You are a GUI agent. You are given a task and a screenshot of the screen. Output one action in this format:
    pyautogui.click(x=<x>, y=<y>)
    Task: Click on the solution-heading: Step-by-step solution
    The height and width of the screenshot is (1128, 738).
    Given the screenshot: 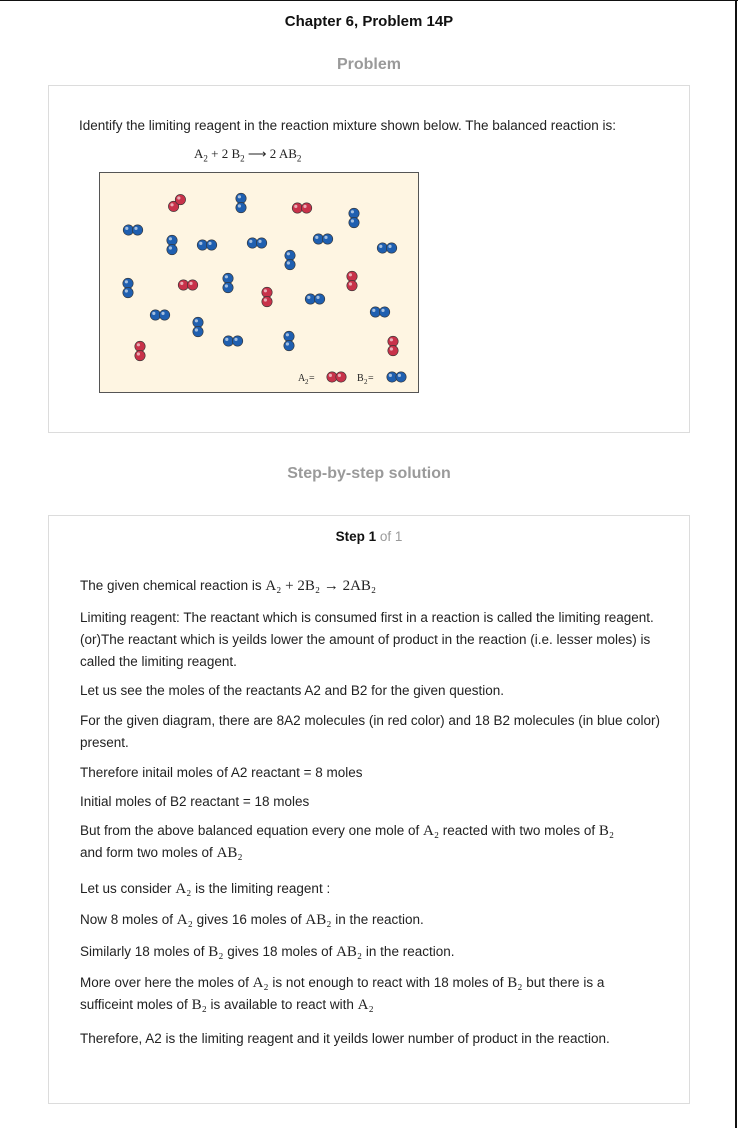 What is the action you would take?
    pyautogui.click(x=369, y=473)
    